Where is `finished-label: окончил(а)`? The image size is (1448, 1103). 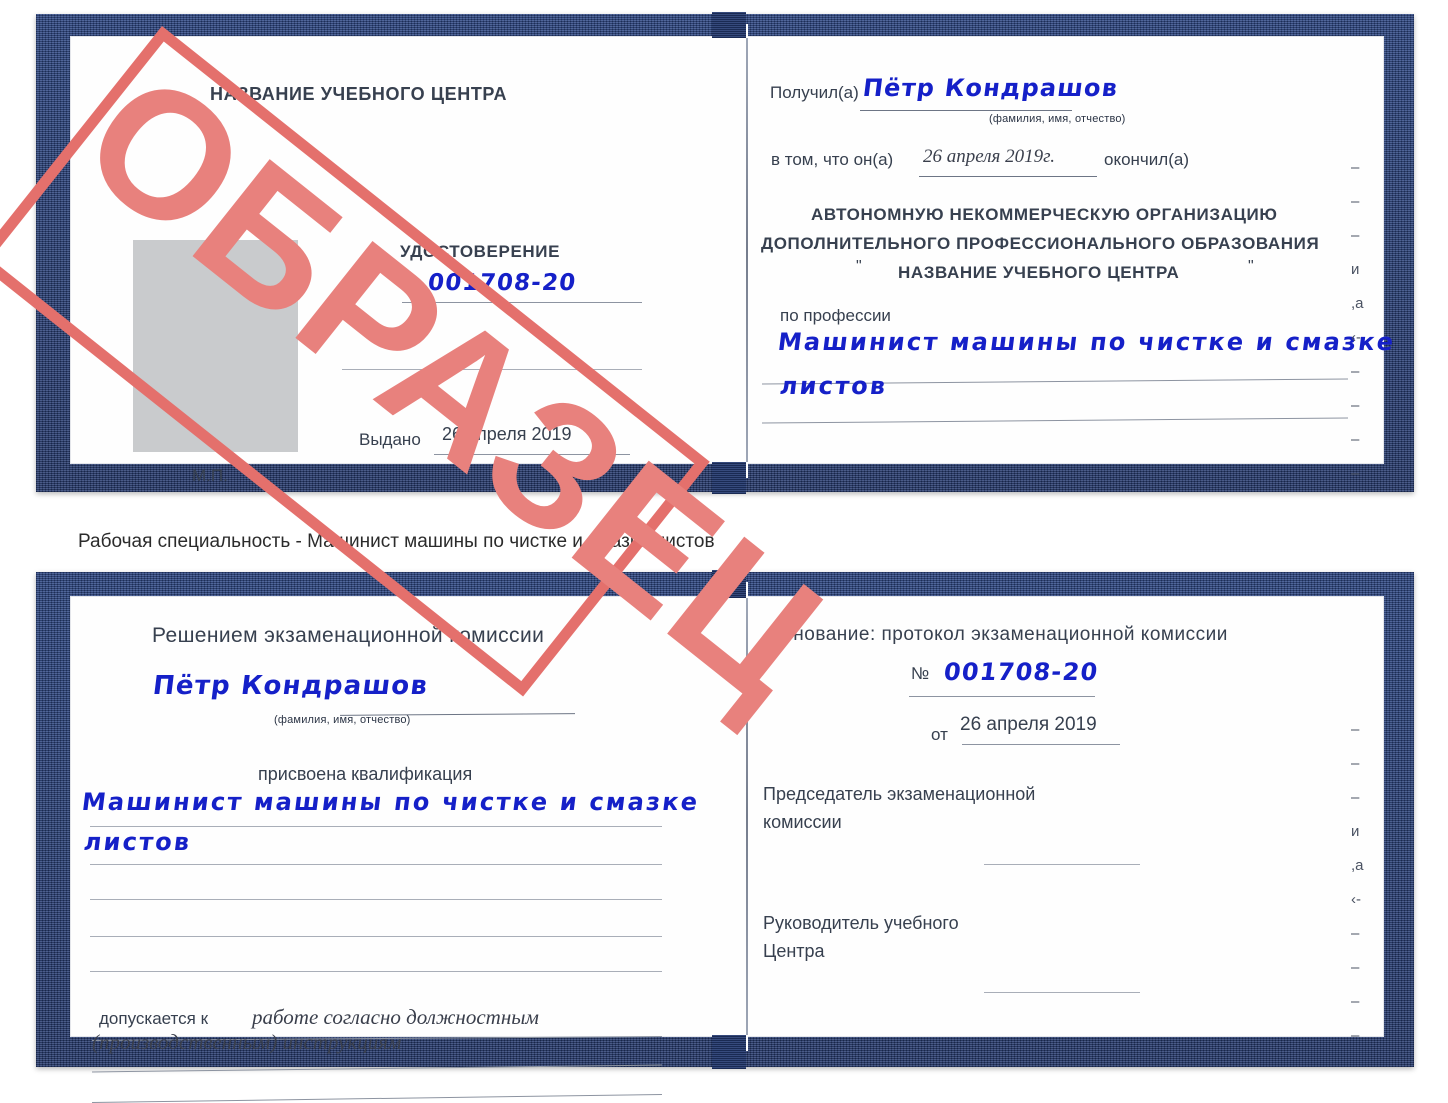 finished-label: окончил(а) is located at coordinates (1146, 159).